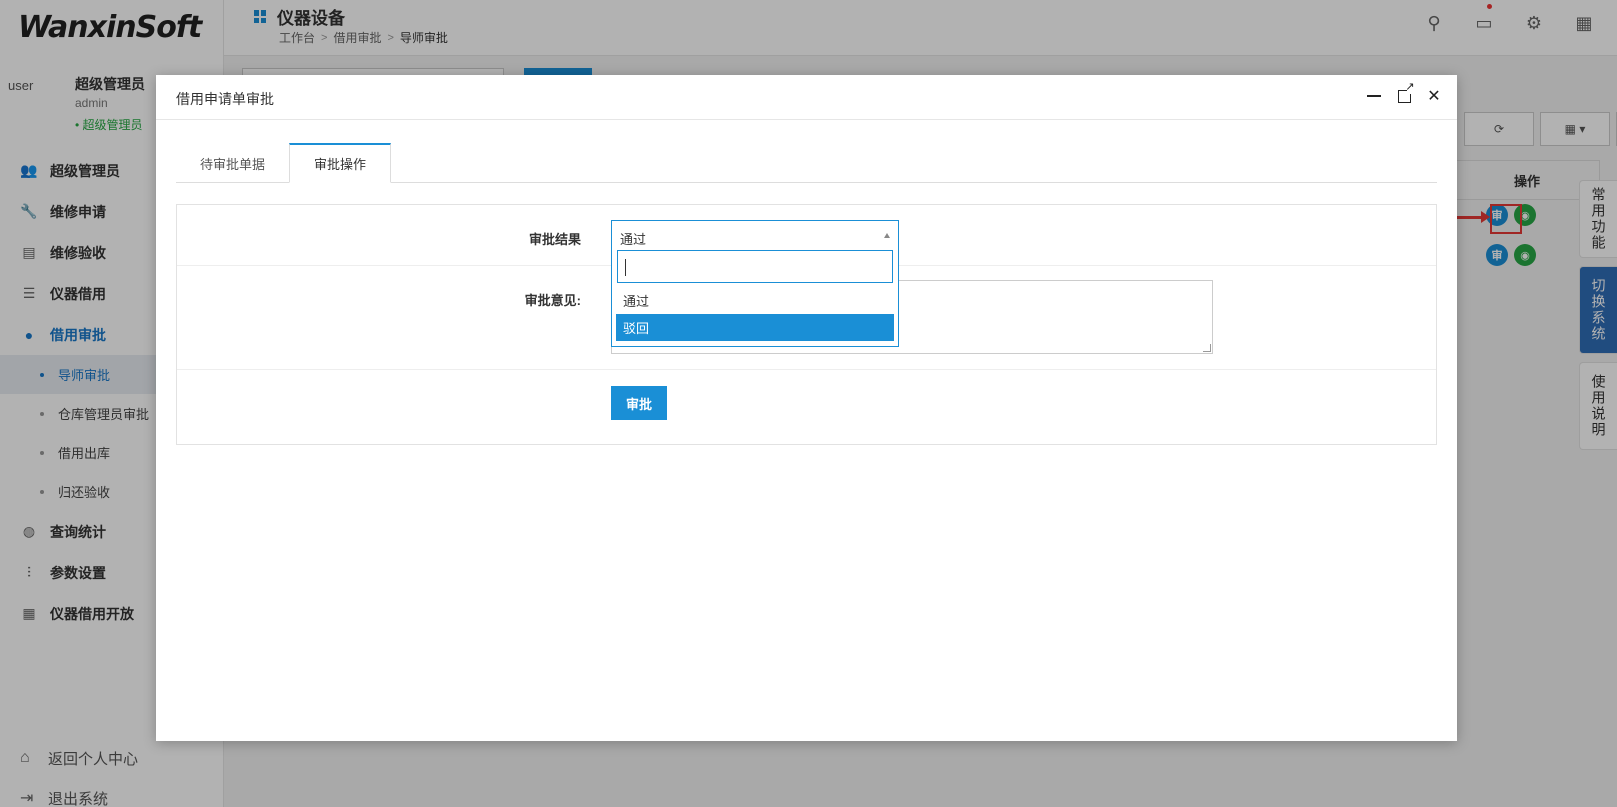  What do you see at coordinates (755, 327) in the screenshot?
I see `select-option-reject: 驳回` at bounding box center [755, 327].